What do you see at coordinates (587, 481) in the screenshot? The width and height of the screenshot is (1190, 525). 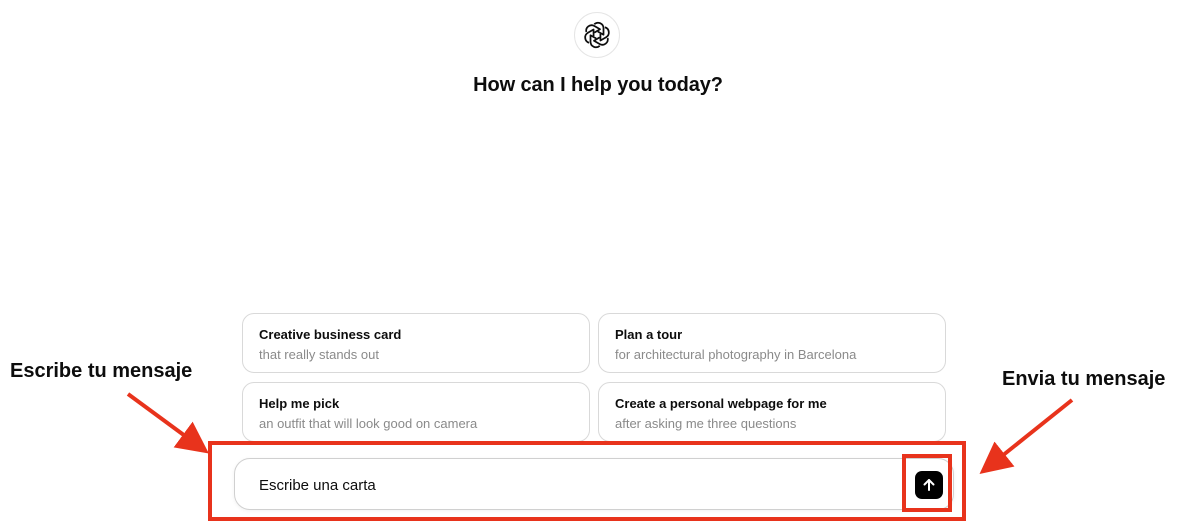 I see `annotation-box-input` at bounding box center [587, 481].